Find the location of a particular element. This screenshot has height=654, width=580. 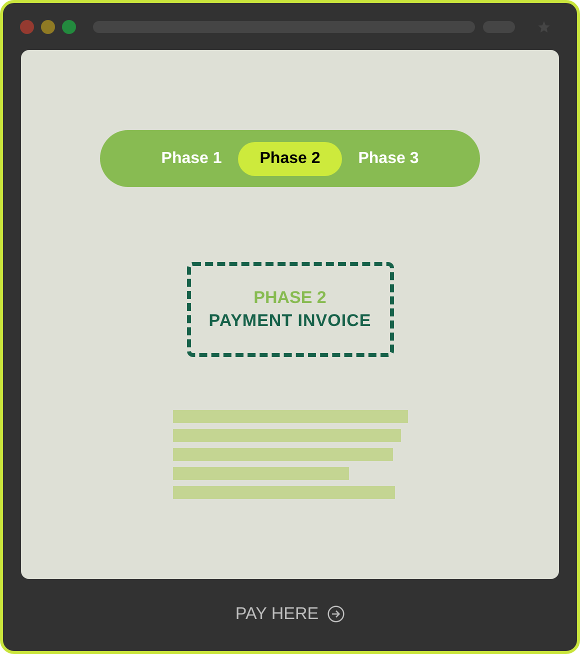

arrow-circle-icon is located at coordinates (335, 613).